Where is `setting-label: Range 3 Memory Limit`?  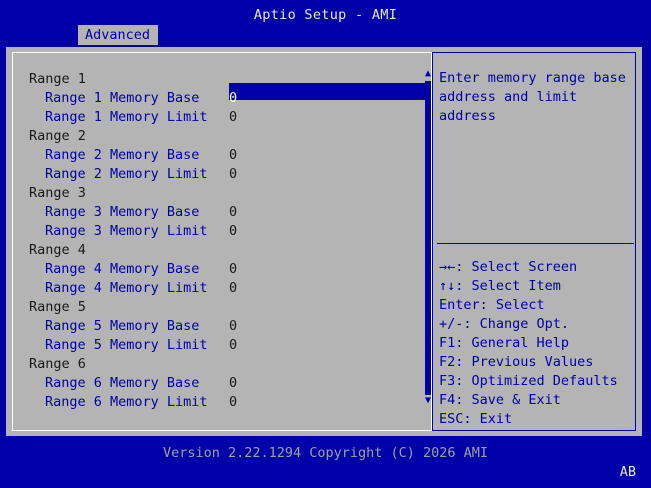
setting-label: Range 3 Memory Limit is located at coordinates (126, 231).